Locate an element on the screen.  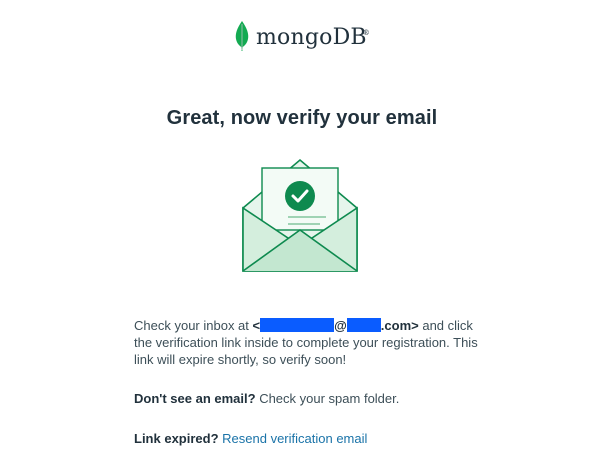
envelope-check-icon is located at coordinates (300, 215).